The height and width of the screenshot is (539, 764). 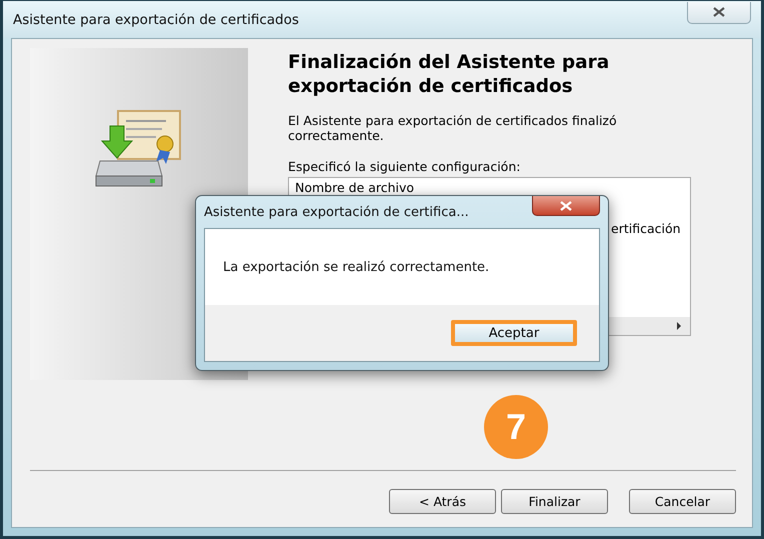 What do you see at coordinates (679, 326) in the screenshot?
I see `scroll-right-icon` at bounding box center [679, 326].